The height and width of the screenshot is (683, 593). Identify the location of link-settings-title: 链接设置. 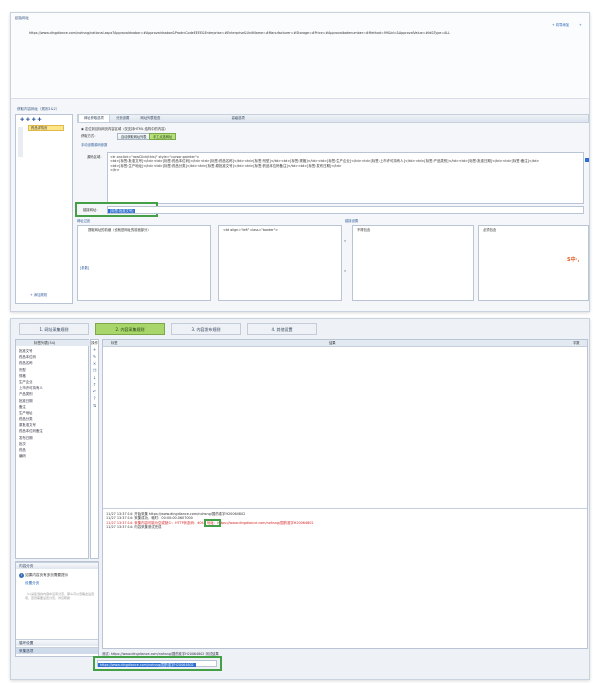
(352, 221).